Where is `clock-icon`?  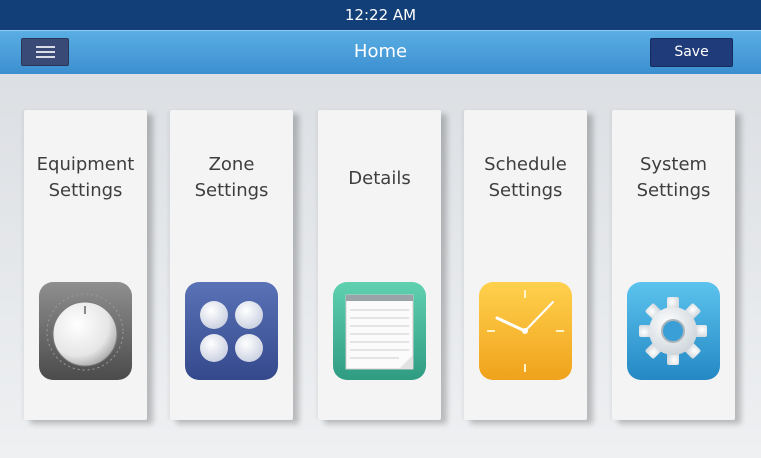
clock-icon is located at coordinates (525, 331).